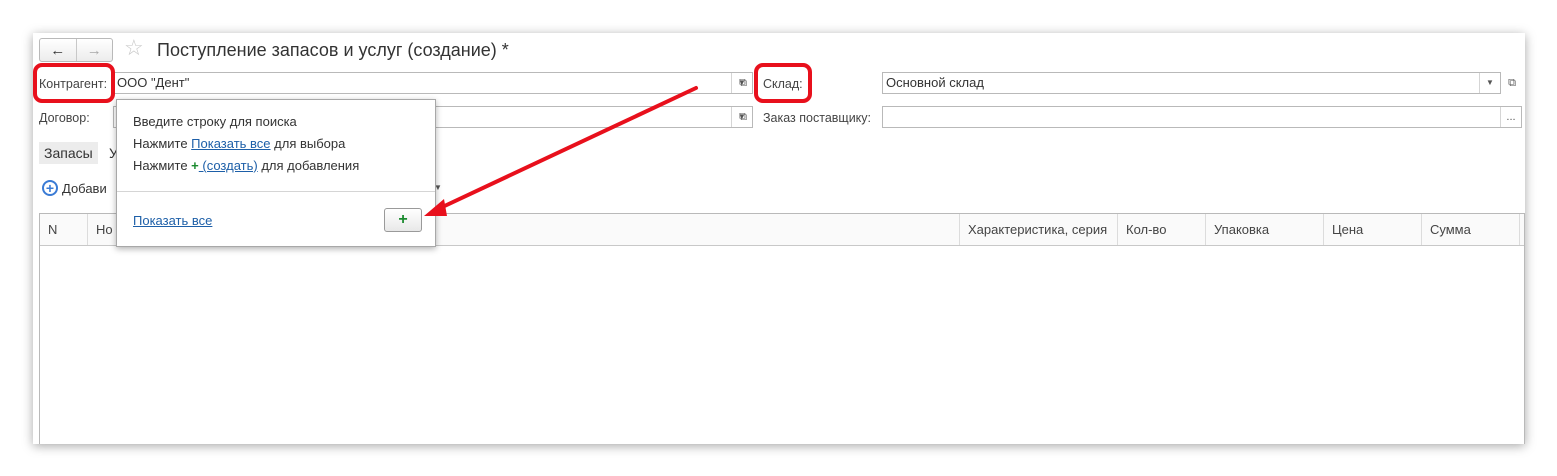  What do you see at coordinates (435, 207) in the screenshot?
I see `arrow-head` at bounding box center [435, 207].